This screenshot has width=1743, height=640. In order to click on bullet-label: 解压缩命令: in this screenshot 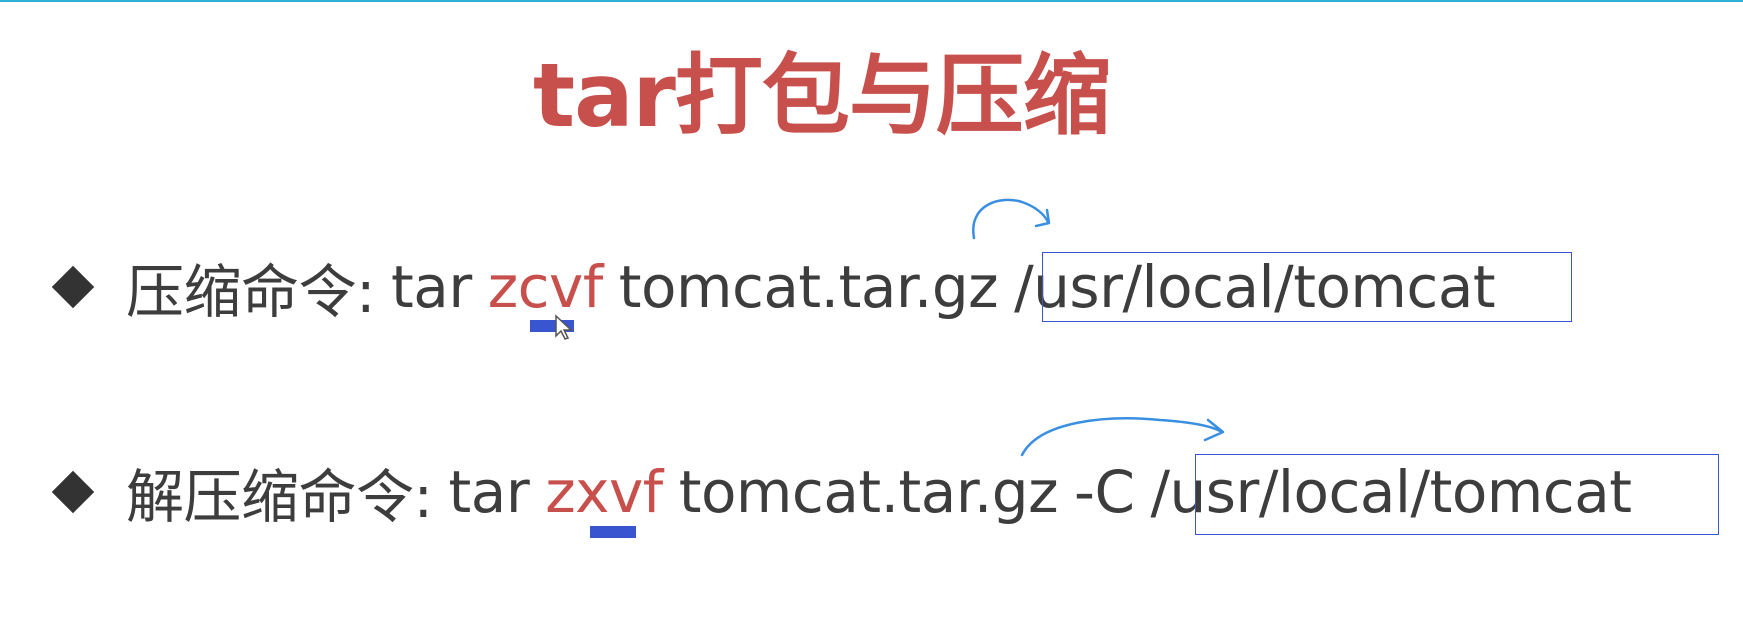, I will do `click(279, 497)`.